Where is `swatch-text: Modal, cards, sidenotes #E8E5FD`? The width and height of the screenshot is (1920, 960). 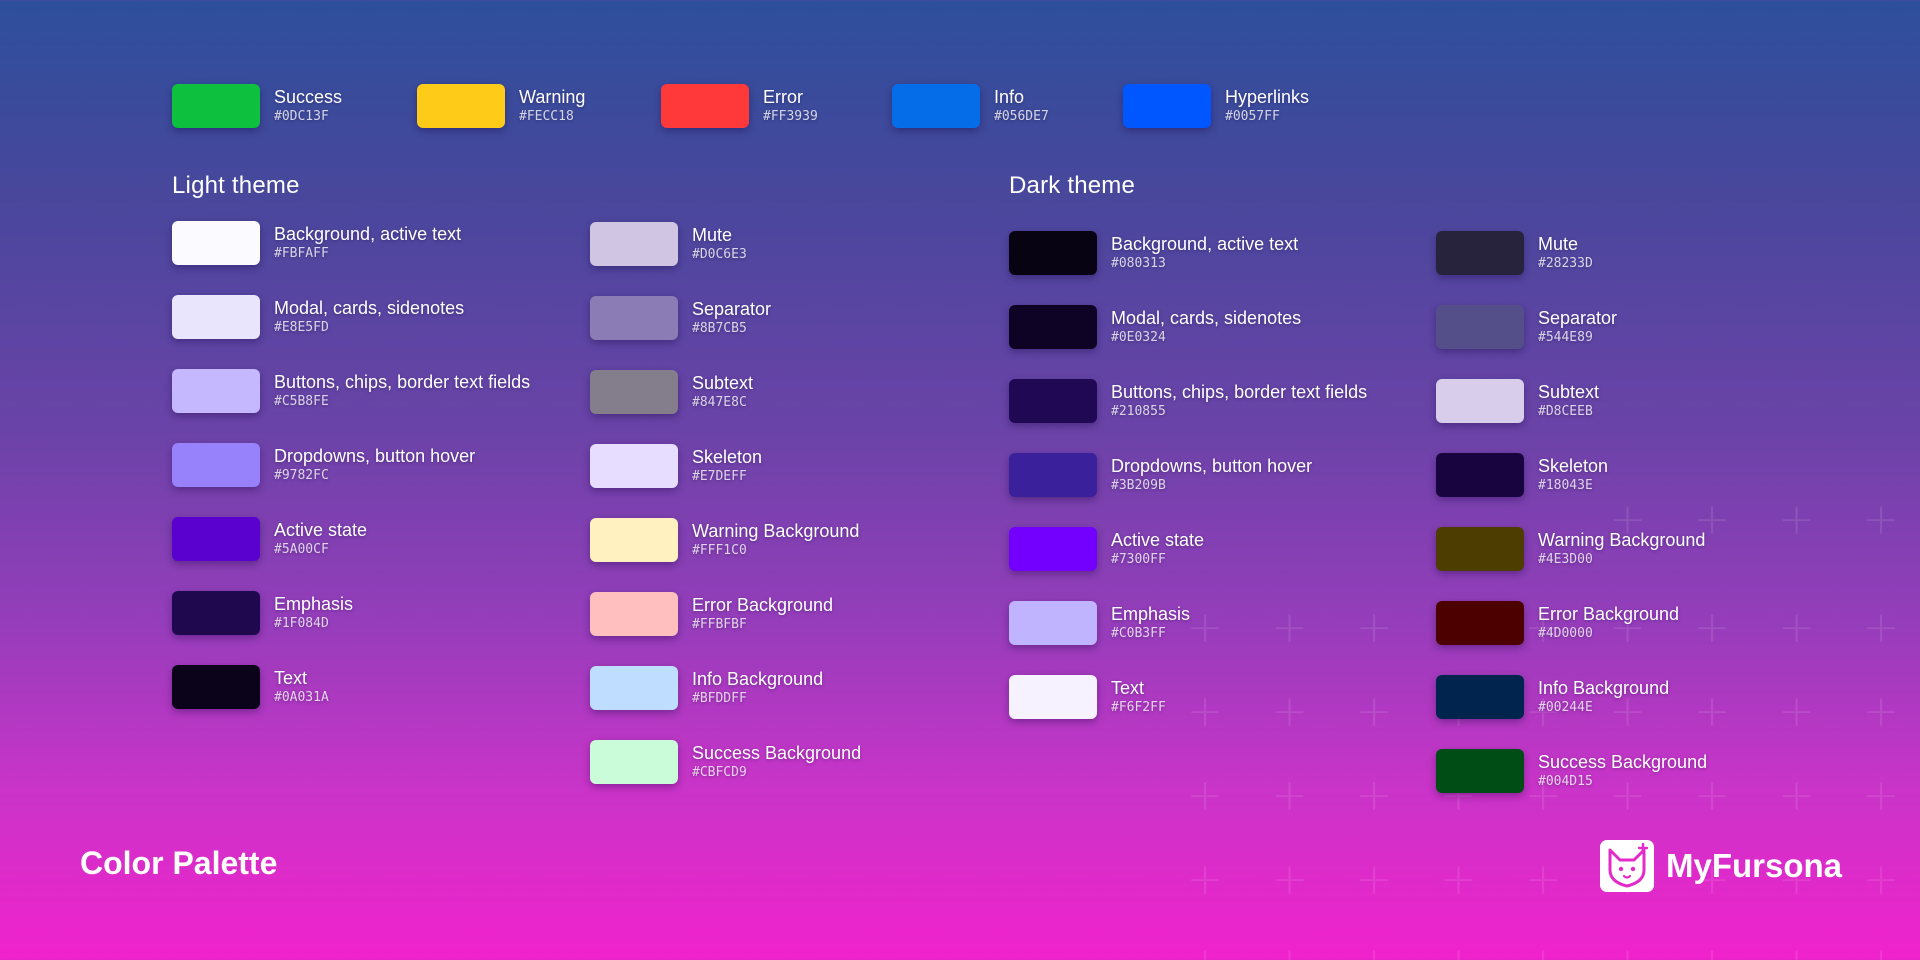
swatch-text: Modal, cards, sidenotes #E8E5FD is located at coordinates (369, 317).